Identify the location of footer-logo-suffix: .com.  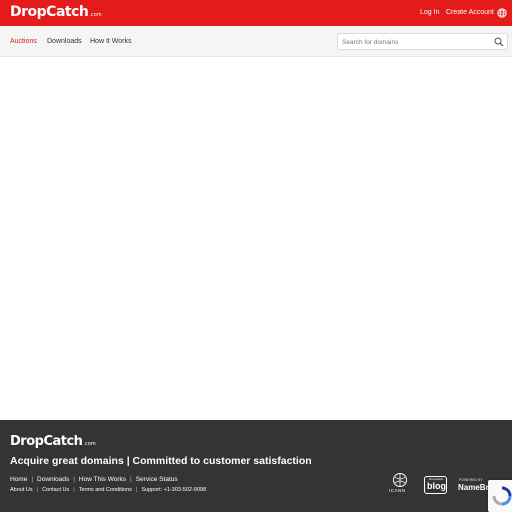
(89, 444).